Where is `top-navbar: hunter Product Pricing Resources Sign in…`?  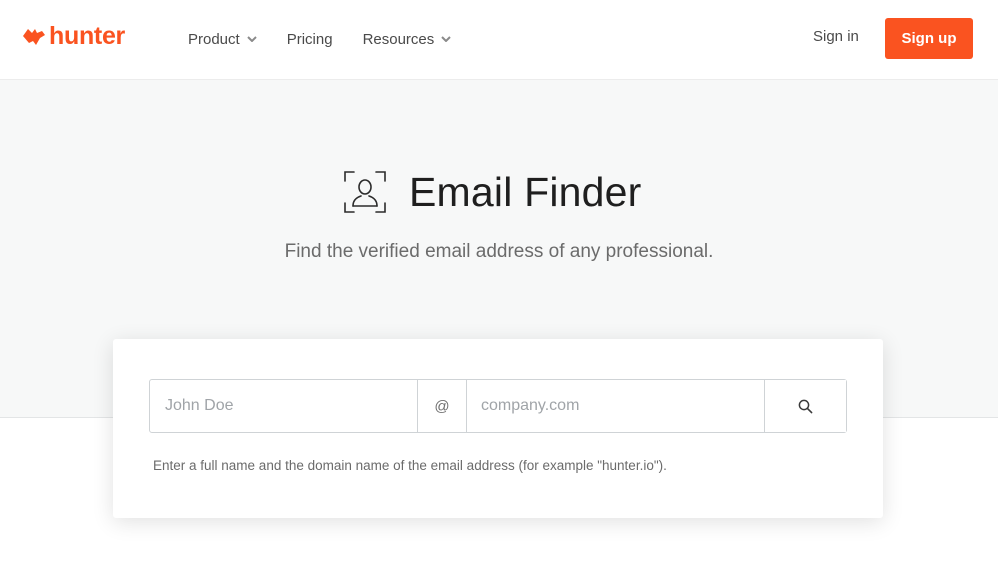
top-navbar: hunter Product Pricing Resources Sign in… is located at coordinates (499, 40).